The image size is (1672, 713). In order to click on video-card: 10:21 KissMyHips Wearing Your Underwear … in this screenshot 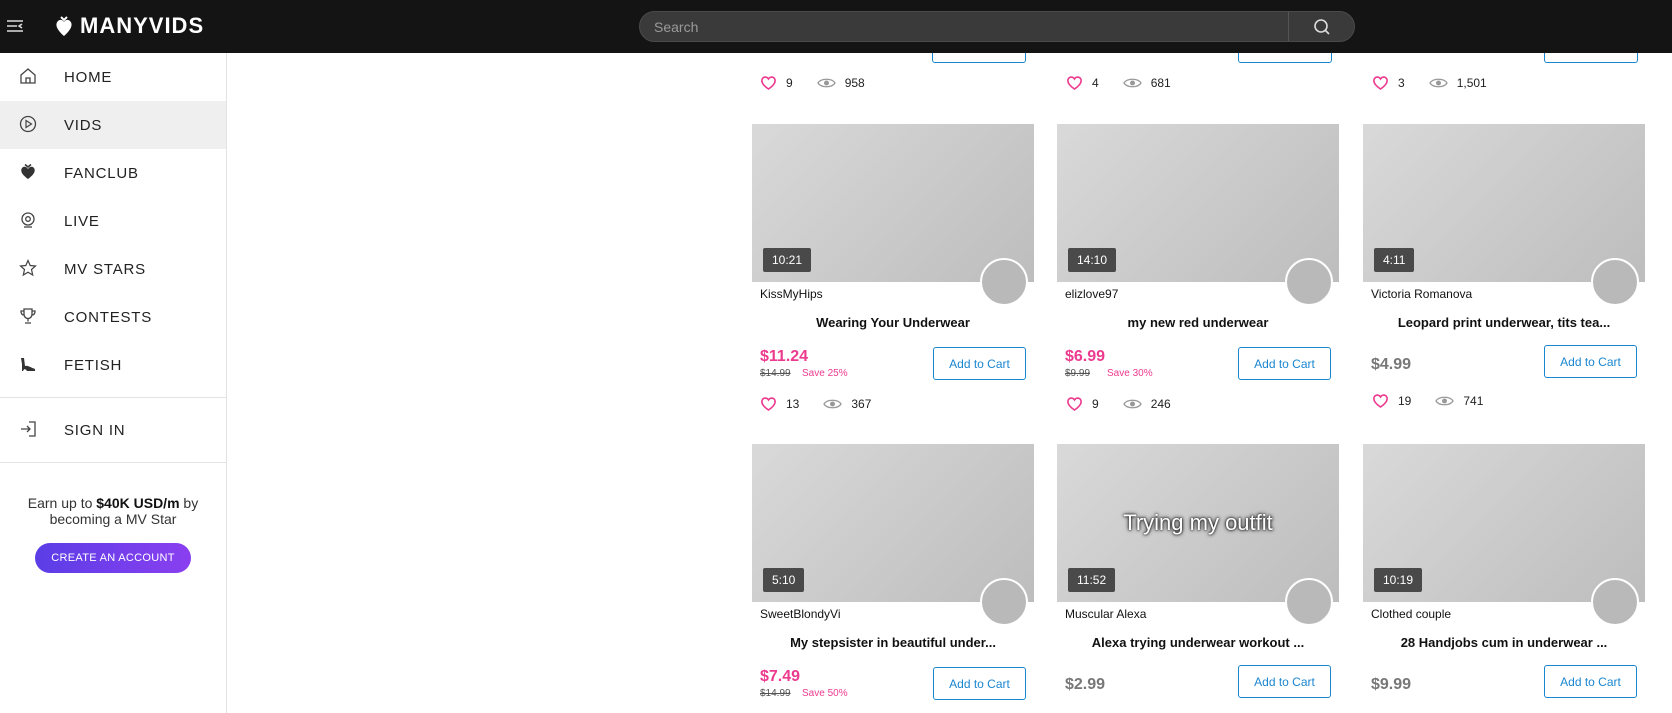, I will do `click(893, 267)`.